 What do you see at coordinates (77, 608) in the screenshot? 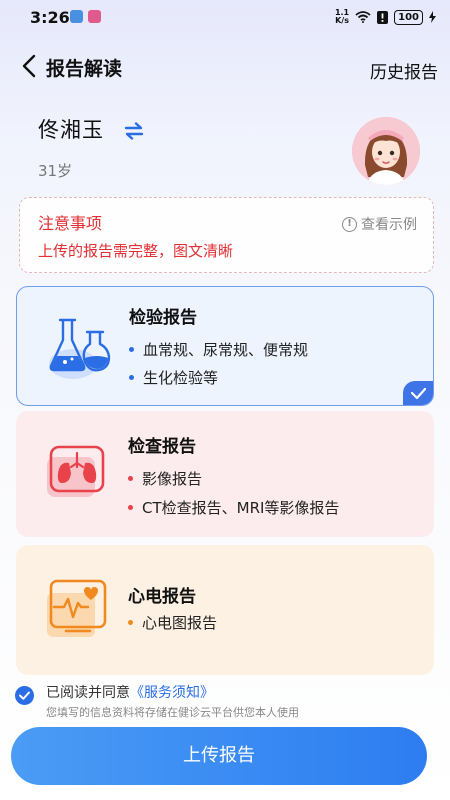
I see `ecg-monitor-icon` at bounding box center [77, 608].